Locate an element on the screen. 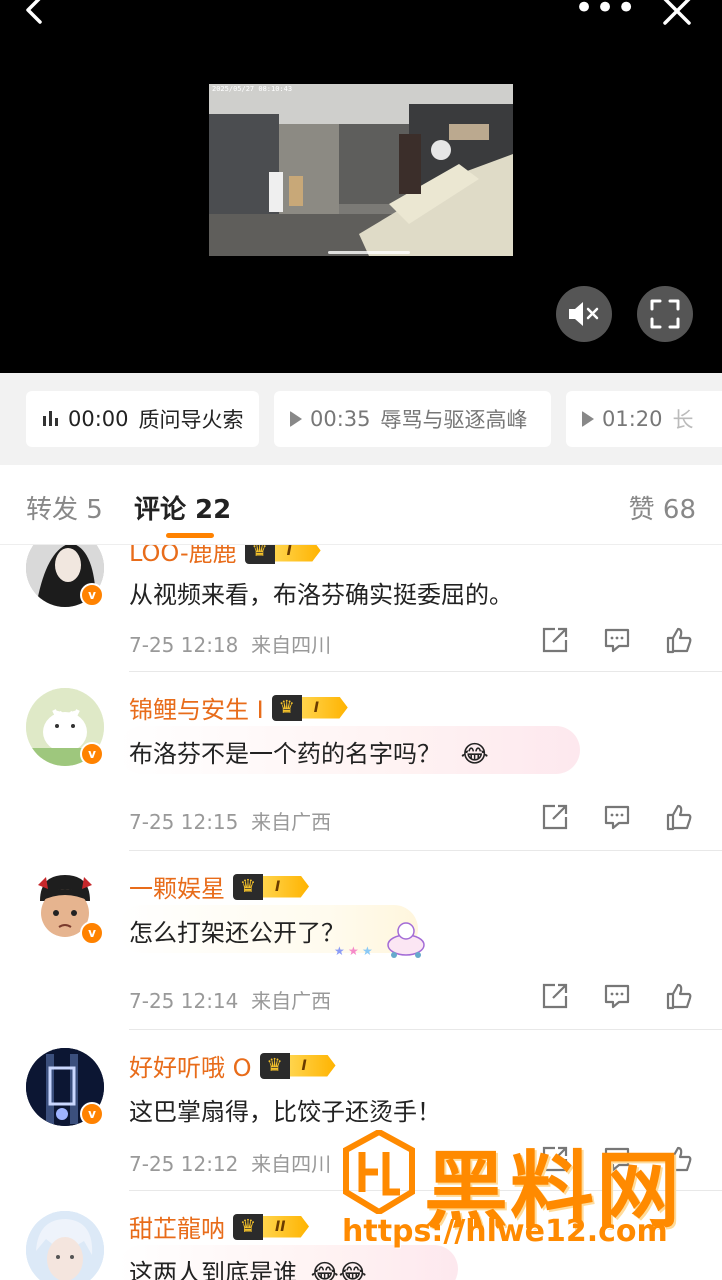 Image resolution: width=722 pixels, height=1280 pixels. tab-repost: 转发 5 is located at coordinates (64, 507).